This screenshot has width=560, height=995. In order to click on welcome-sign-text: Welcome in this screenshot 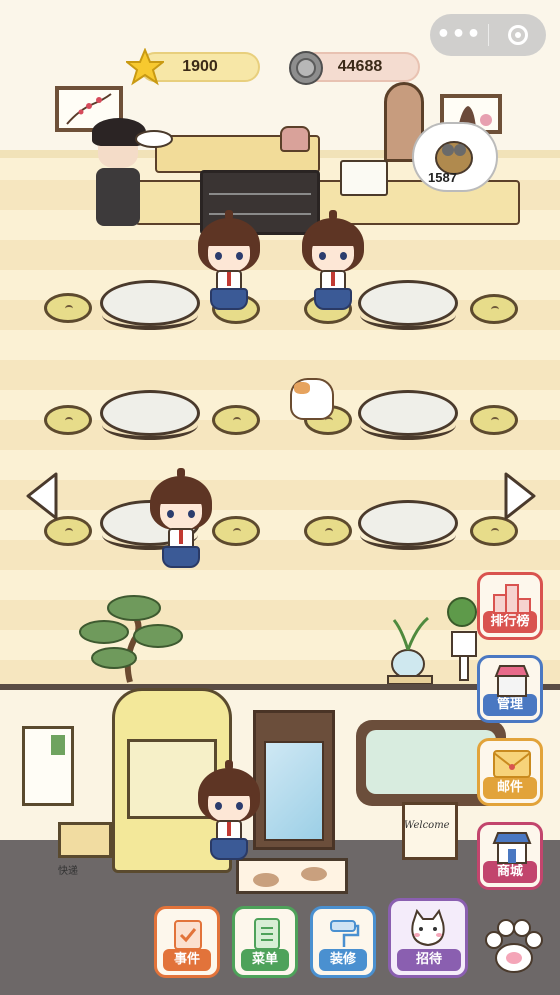, I will do `click(427, 825)`.